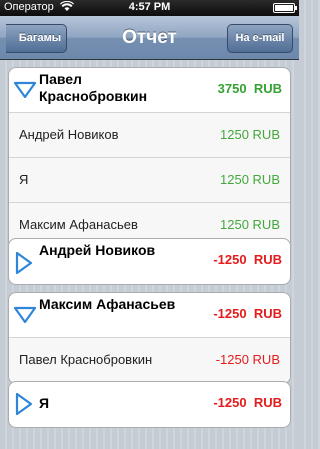  Describe the element at coordinates (24, 179) in the screenshot. I see `row-name: Я` at that location.